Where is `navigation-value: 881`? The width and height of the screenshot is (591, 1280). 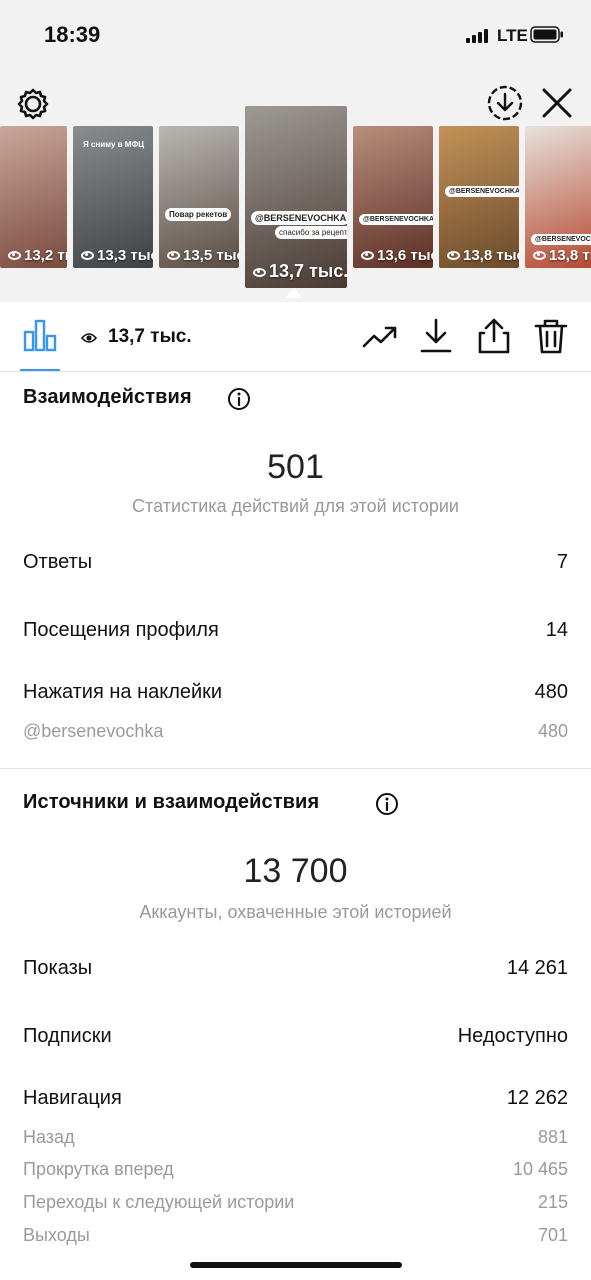
navigation-value: 881 is located at coordinates (552, 1137).